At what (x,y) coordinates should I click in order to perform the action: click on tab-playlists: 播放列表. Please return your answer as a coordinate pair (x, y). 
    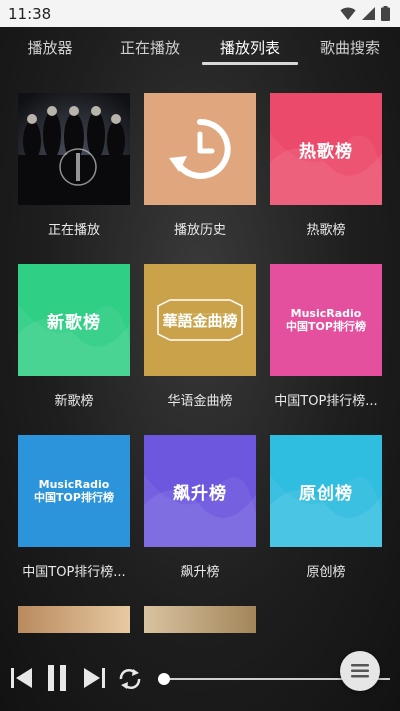
    Looking at the image, I should click on (250, 47).